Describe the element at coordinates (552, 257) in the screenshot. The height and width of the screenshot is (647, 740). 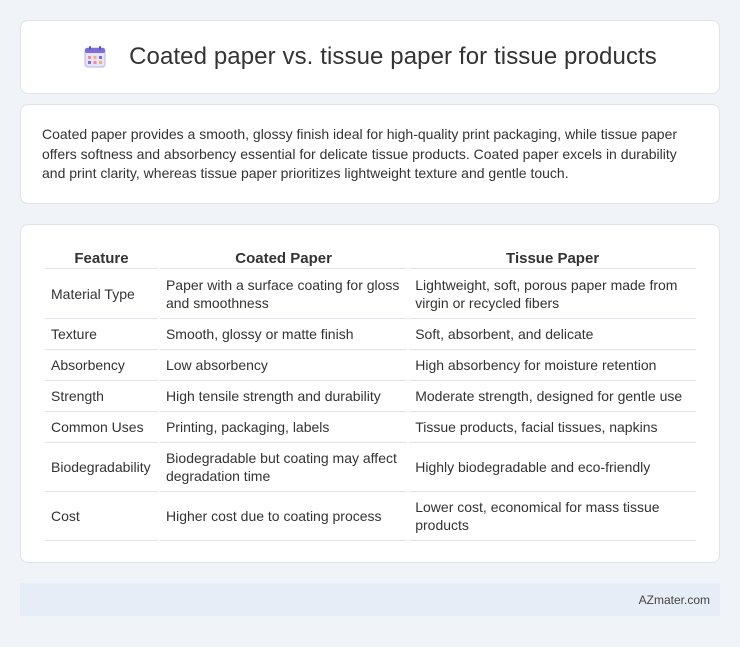
I see `header-tissue-paper: Tissue Paper` at that location.